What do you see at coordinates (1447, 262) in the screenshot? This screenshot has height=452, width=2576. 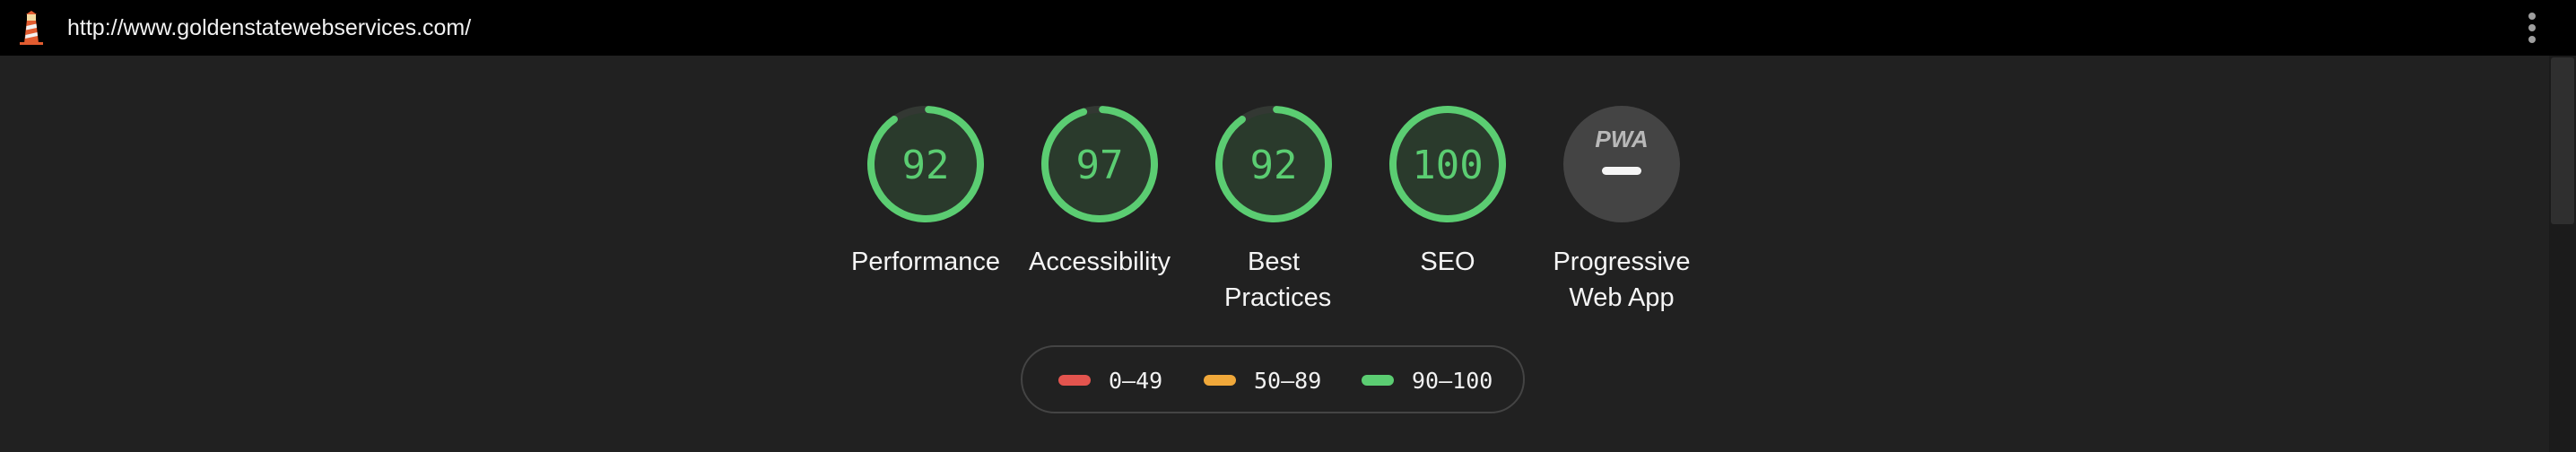 I see `gauge-label: SEO` at bounding box center [1447, 262].